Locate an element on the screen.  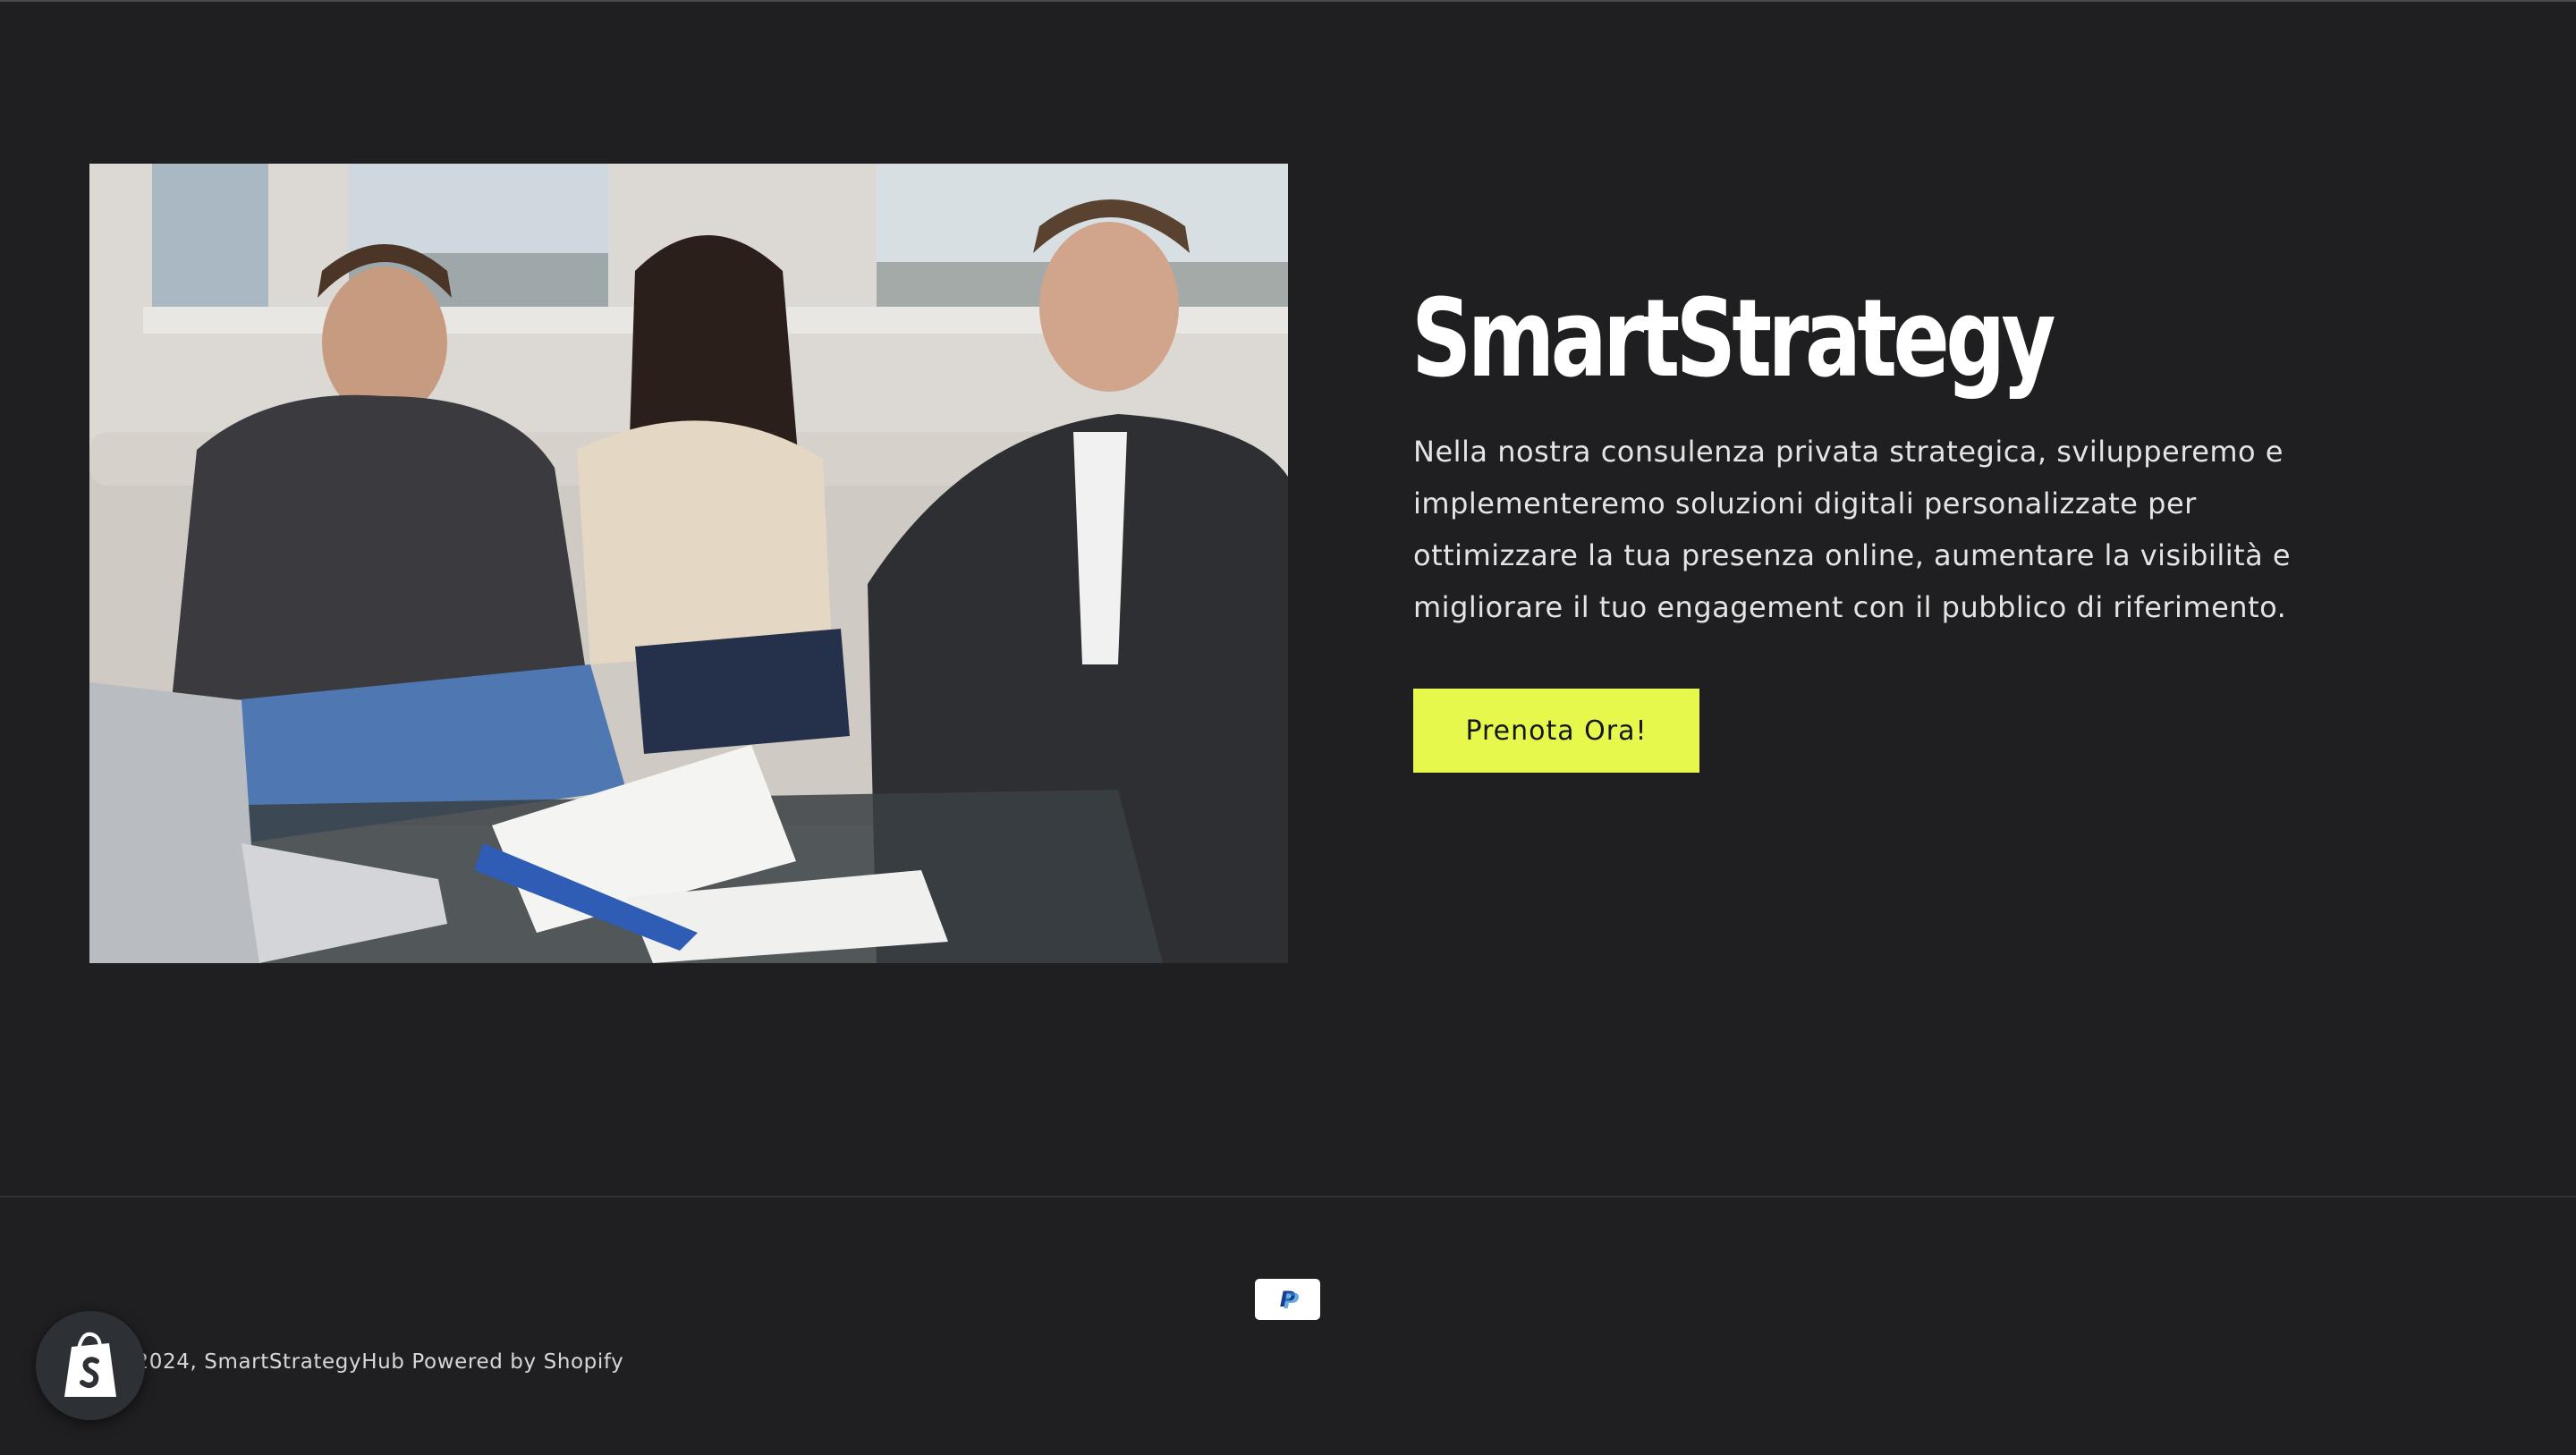
paypal-letter: P is located at coordinates (1289, 1300).